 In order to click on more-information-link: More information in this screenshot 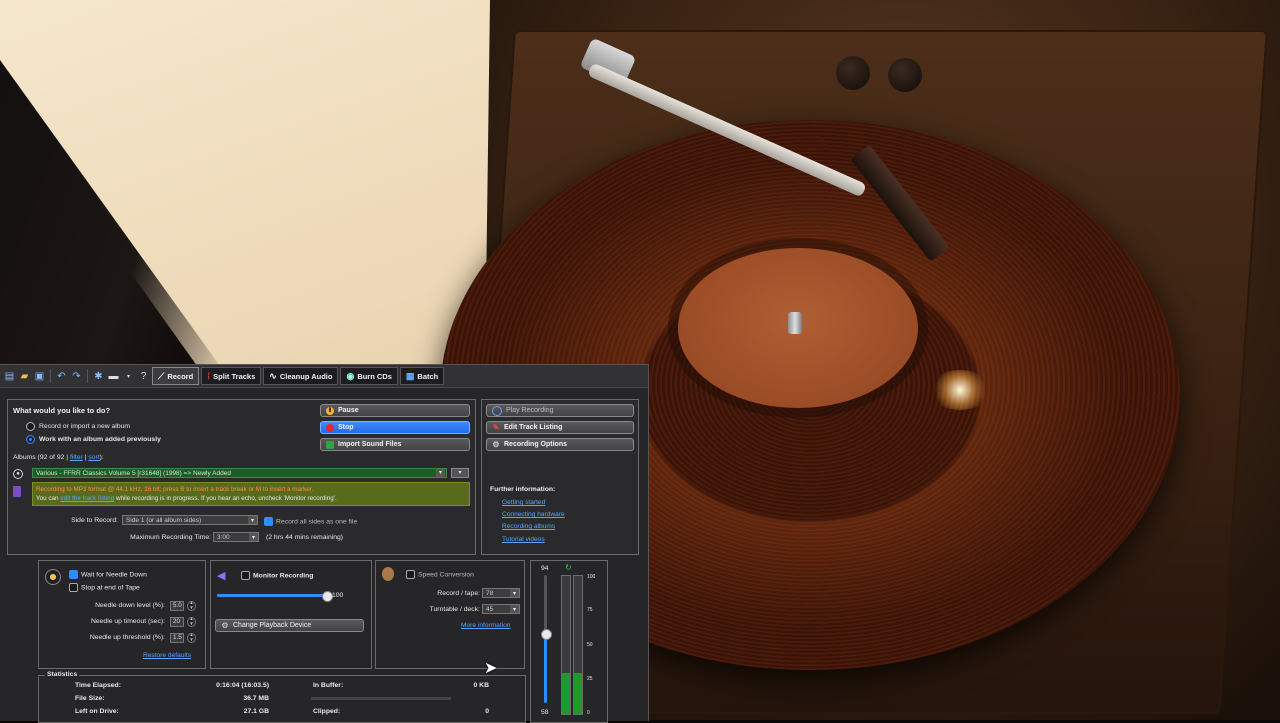, I will do `click(485, 625)`.